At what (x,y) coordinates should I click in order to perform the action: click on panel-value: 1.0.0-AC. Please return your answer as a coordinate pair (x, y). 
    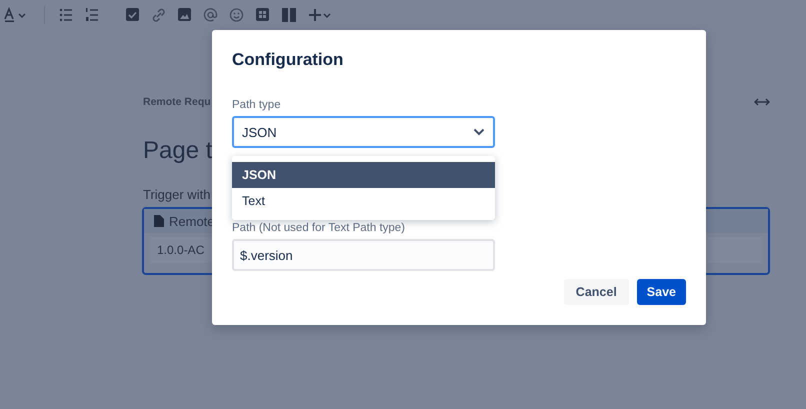
    Looking at the image, I should click on (180, 250).